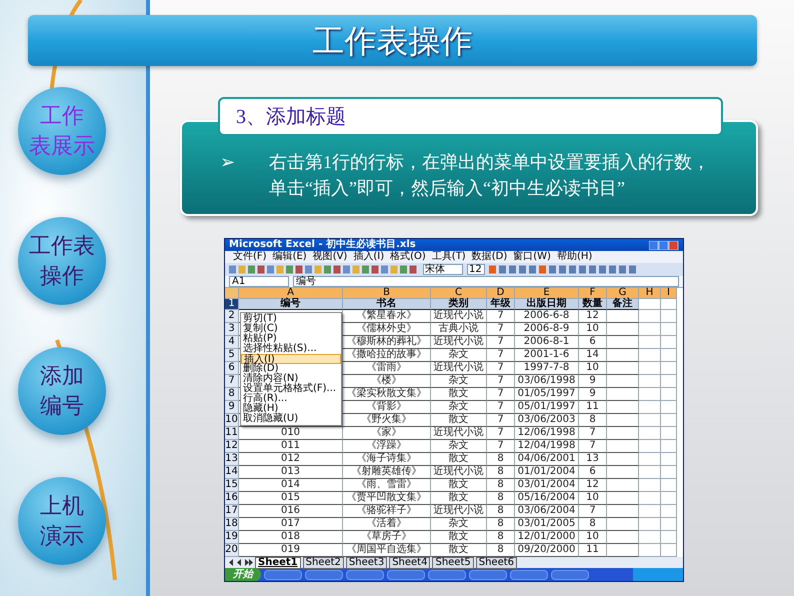 This screenshot has width=794, height=596. Describe the element at coordinates (291, 369) in the screenshot. I see `context-menu-item: 删除(D)` at that location.